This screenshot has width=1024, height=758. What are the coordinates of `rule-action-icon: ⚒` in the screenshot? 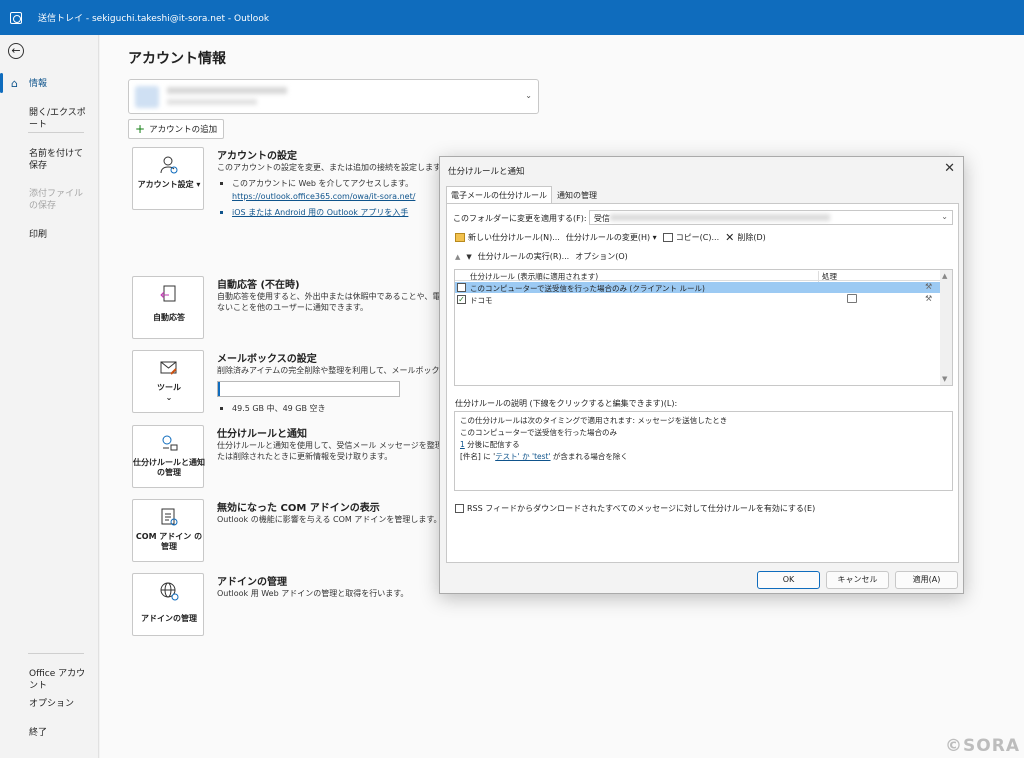 It's located at (929, 298).